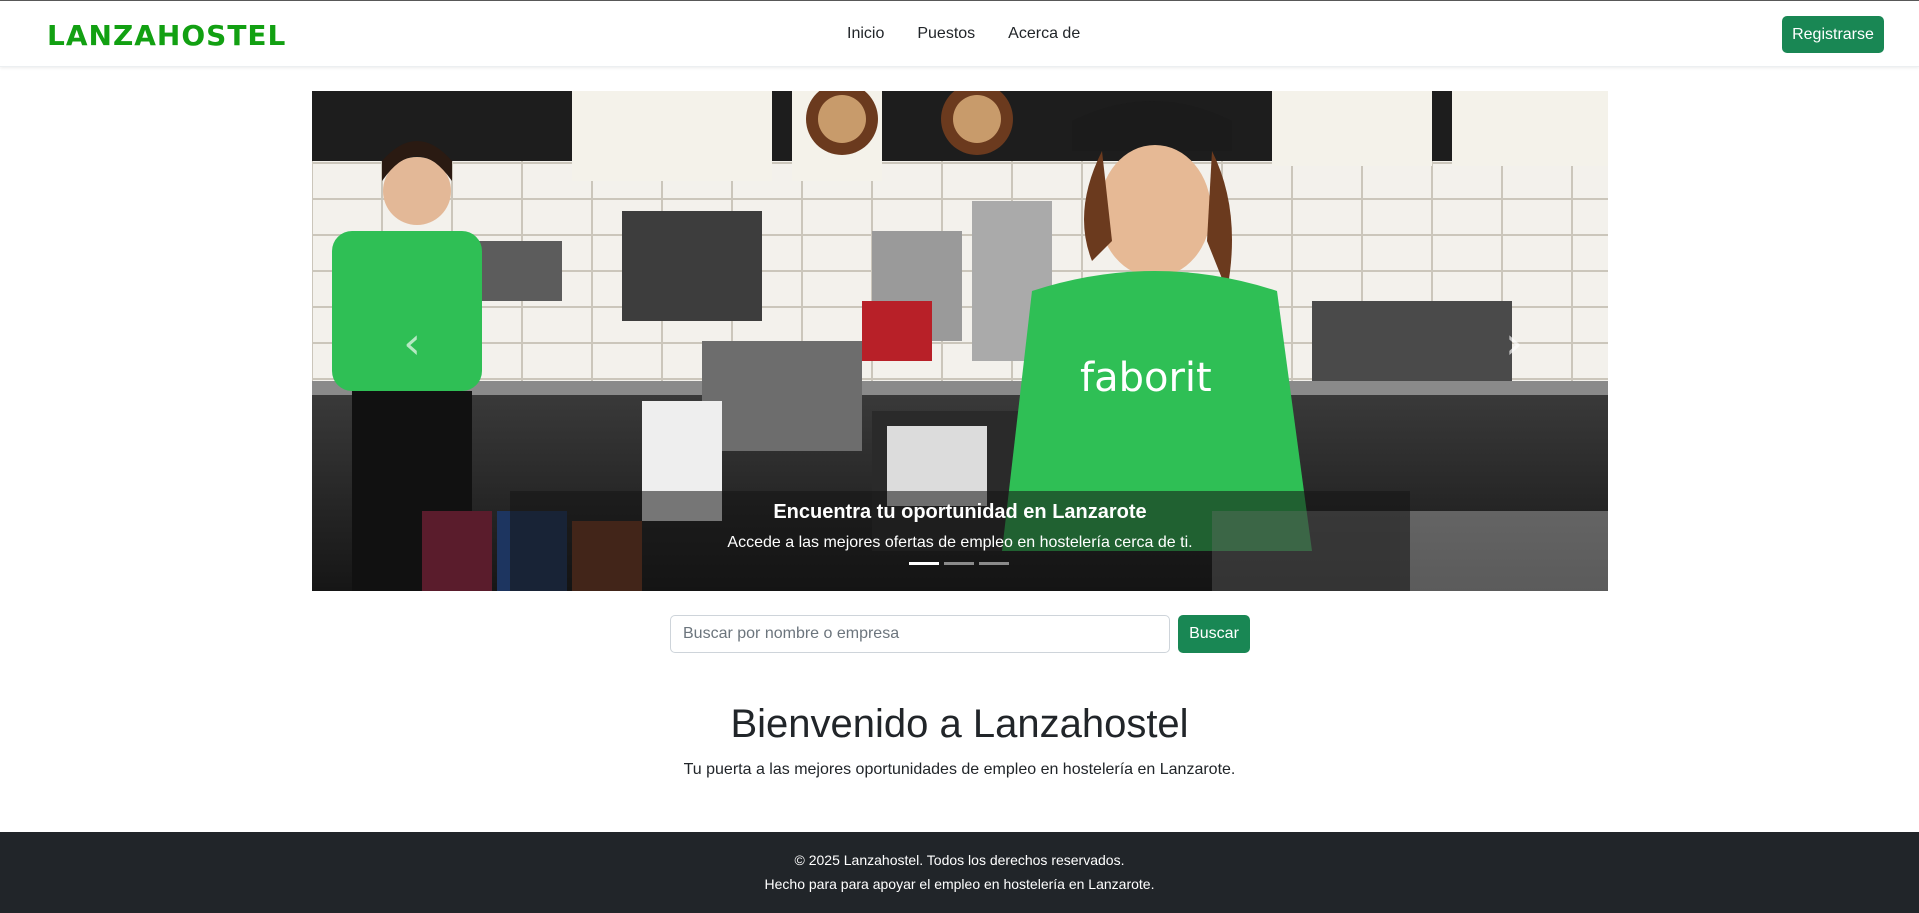 The image size is (1919, 913). What do you see at coordinates (1044, 34) in the screenshot?
I see `nav-link-acerca-de: Acerca de` at bounding box center [1044, 34].